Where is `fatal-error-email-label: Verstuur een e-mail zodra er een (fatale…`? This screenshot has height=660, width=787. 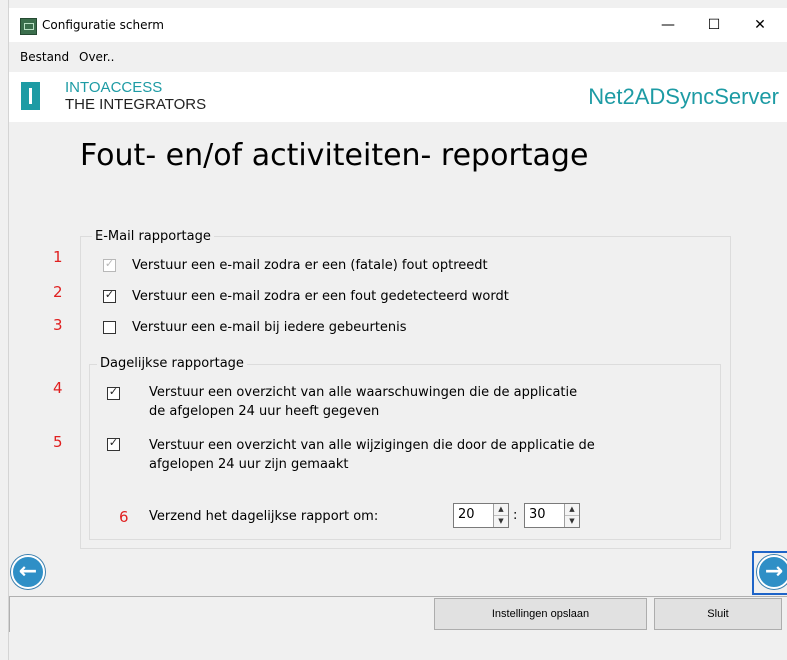 fatal-error-email-label: Verstuur een e-mail zodra er een (fatale… is located at coordinates (310, 265).